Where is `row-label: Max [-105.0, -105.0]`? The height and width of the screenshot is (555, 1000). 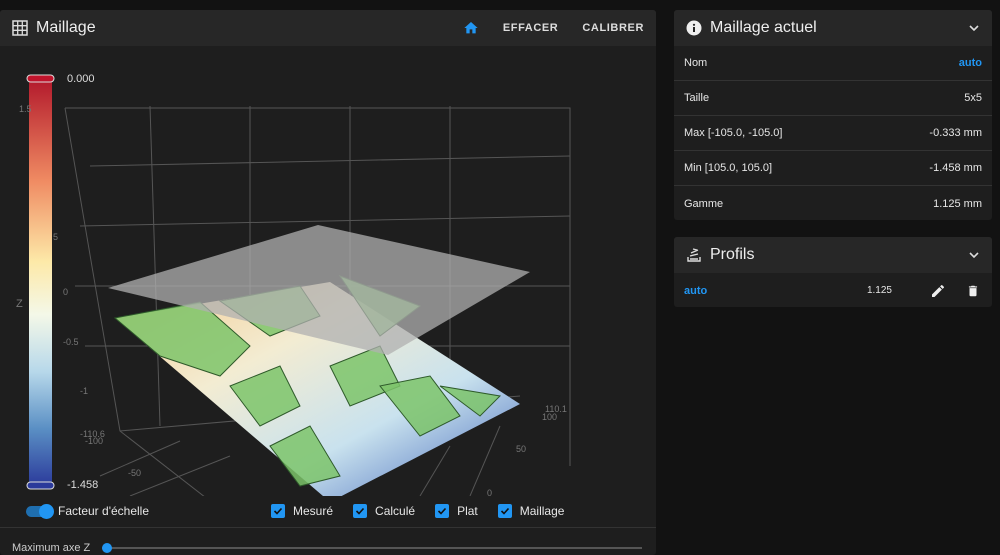 row-label: Max [-105.0, -105.0] is located at coordinates (733, 133).